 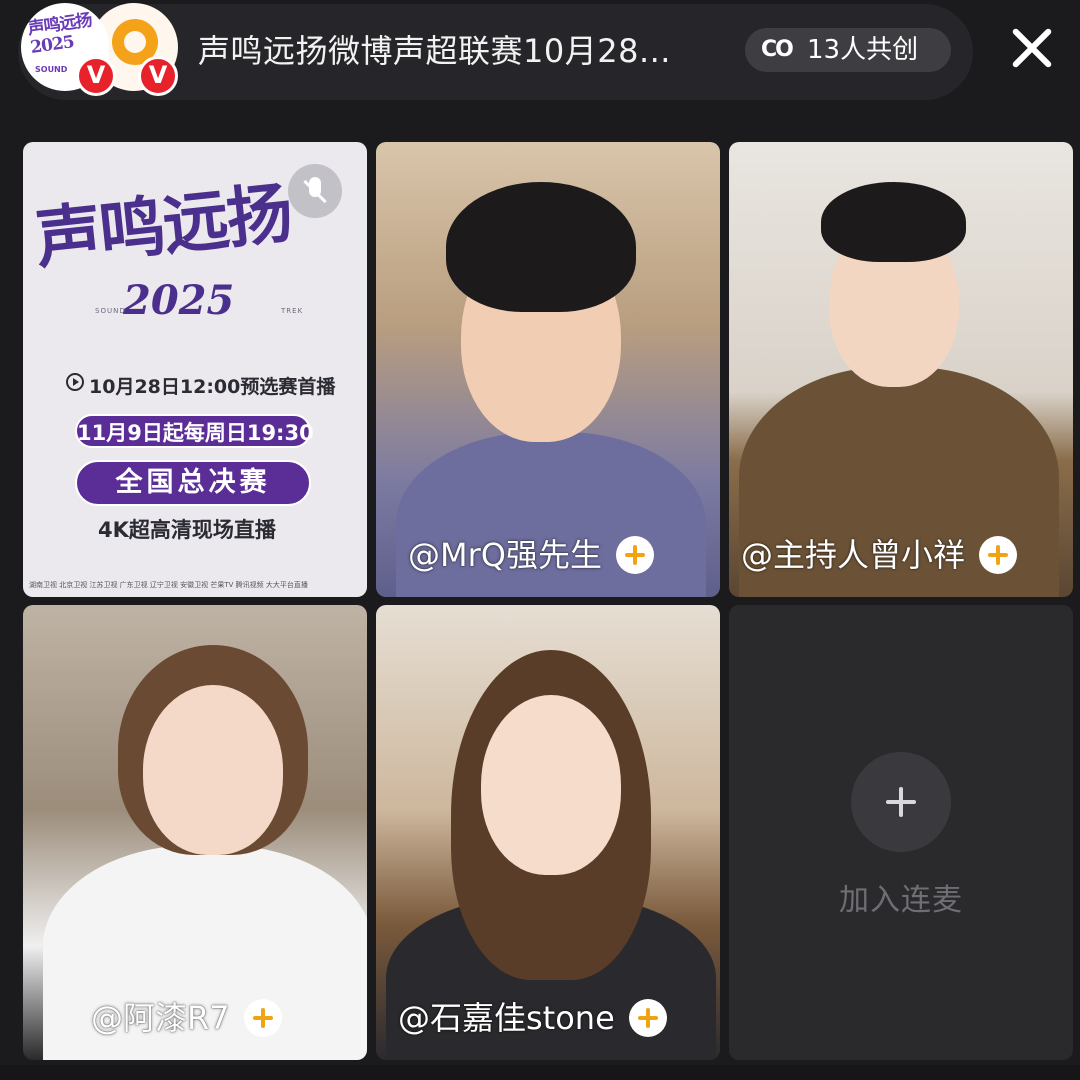 I want to click on guest-name: @阿漆R7, so click(x=160, y=1018).